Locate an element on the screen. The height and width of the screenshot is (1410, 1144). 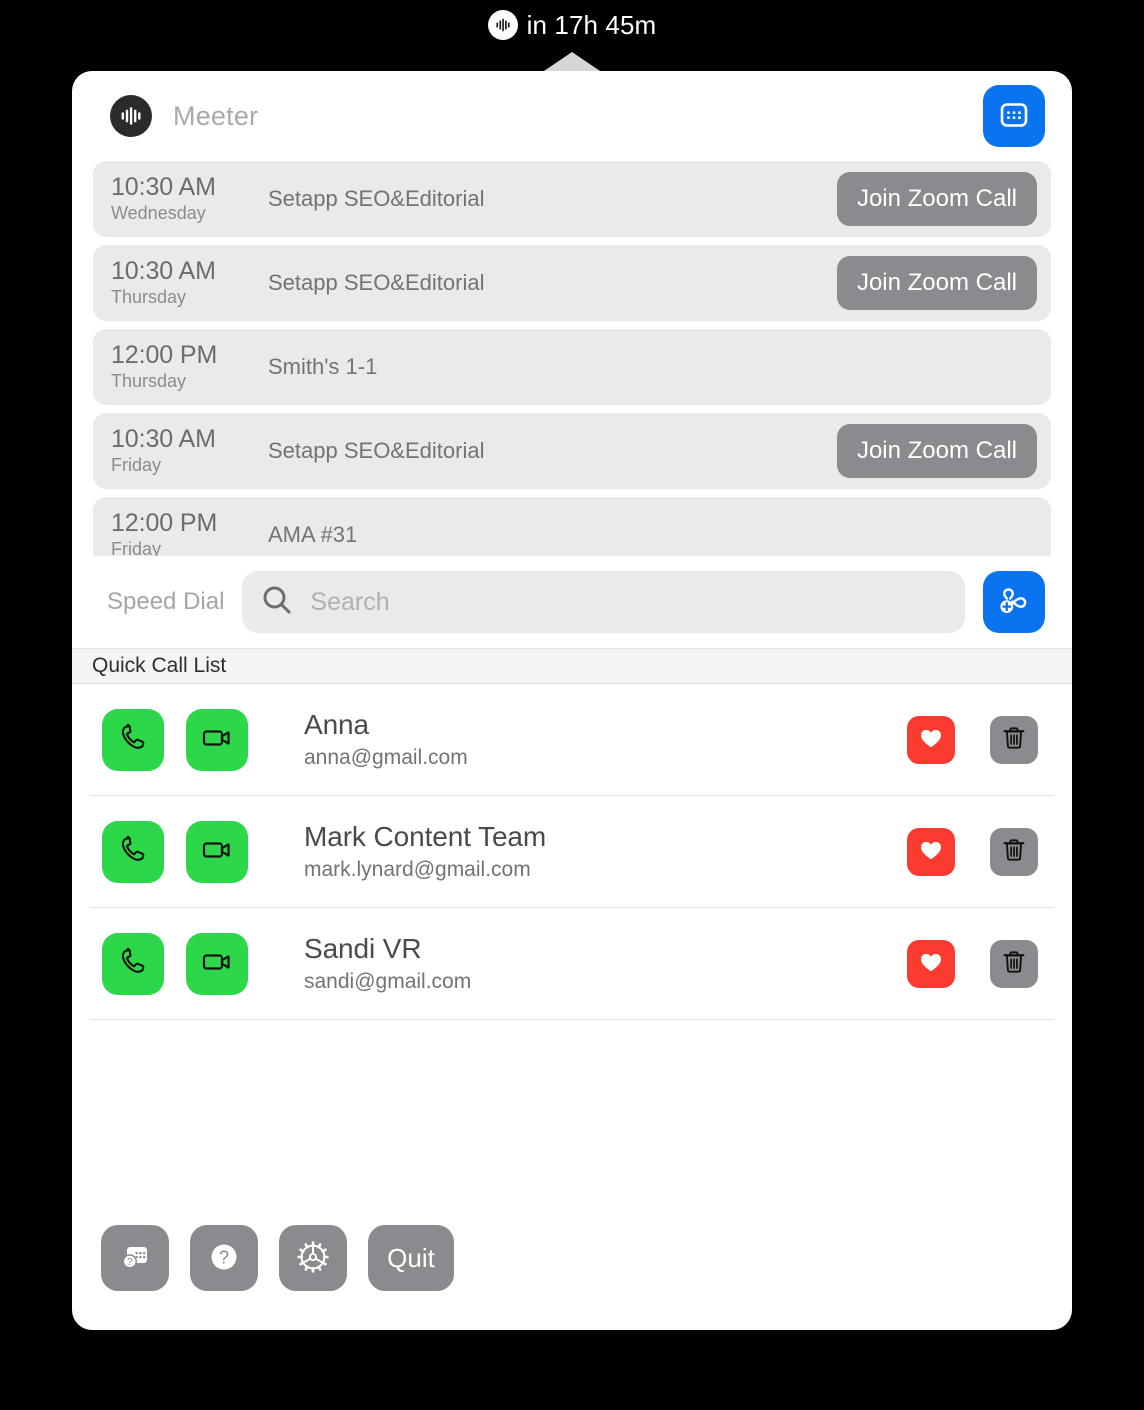
add-call-icon is located at coordinates (1014, 602).